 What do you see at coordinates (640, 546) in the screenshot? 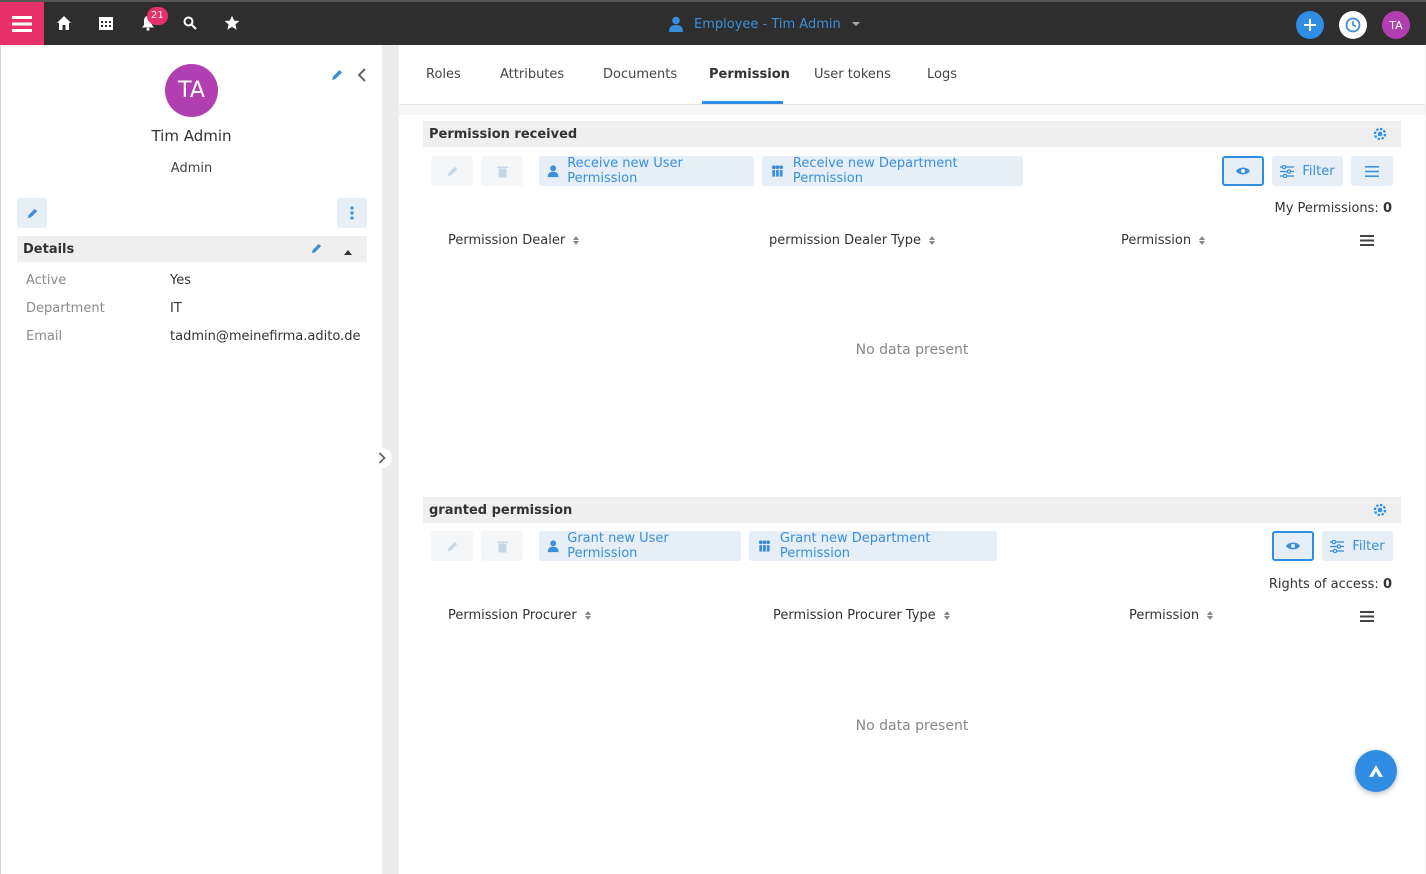
I see `grant-user-permission-button: Grant new User Permission` at bounding box center [640, 546].